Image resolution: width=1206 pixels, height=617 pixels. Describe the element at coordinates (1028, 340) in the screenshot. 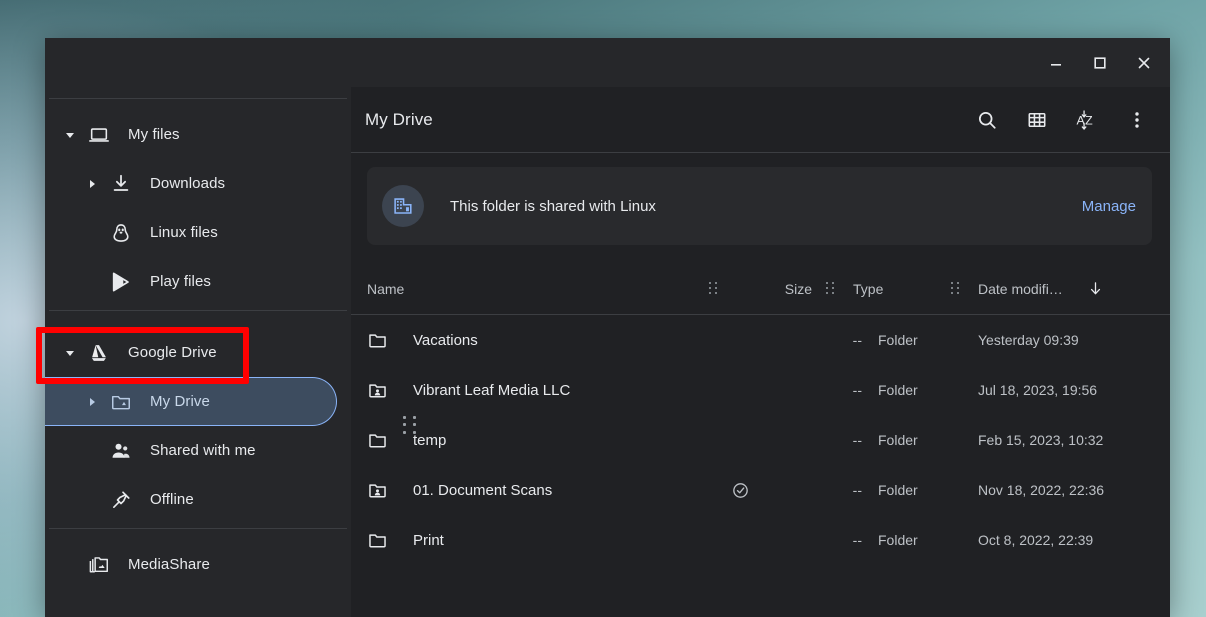

I see `row-date-cell: Yesterday 09:39` at that location.